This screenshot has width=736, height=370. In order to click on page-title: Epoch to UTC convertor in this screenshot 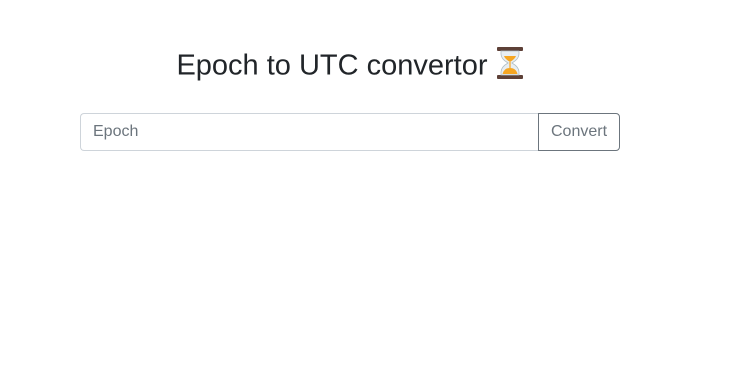, I will do `click(350, 64)`.